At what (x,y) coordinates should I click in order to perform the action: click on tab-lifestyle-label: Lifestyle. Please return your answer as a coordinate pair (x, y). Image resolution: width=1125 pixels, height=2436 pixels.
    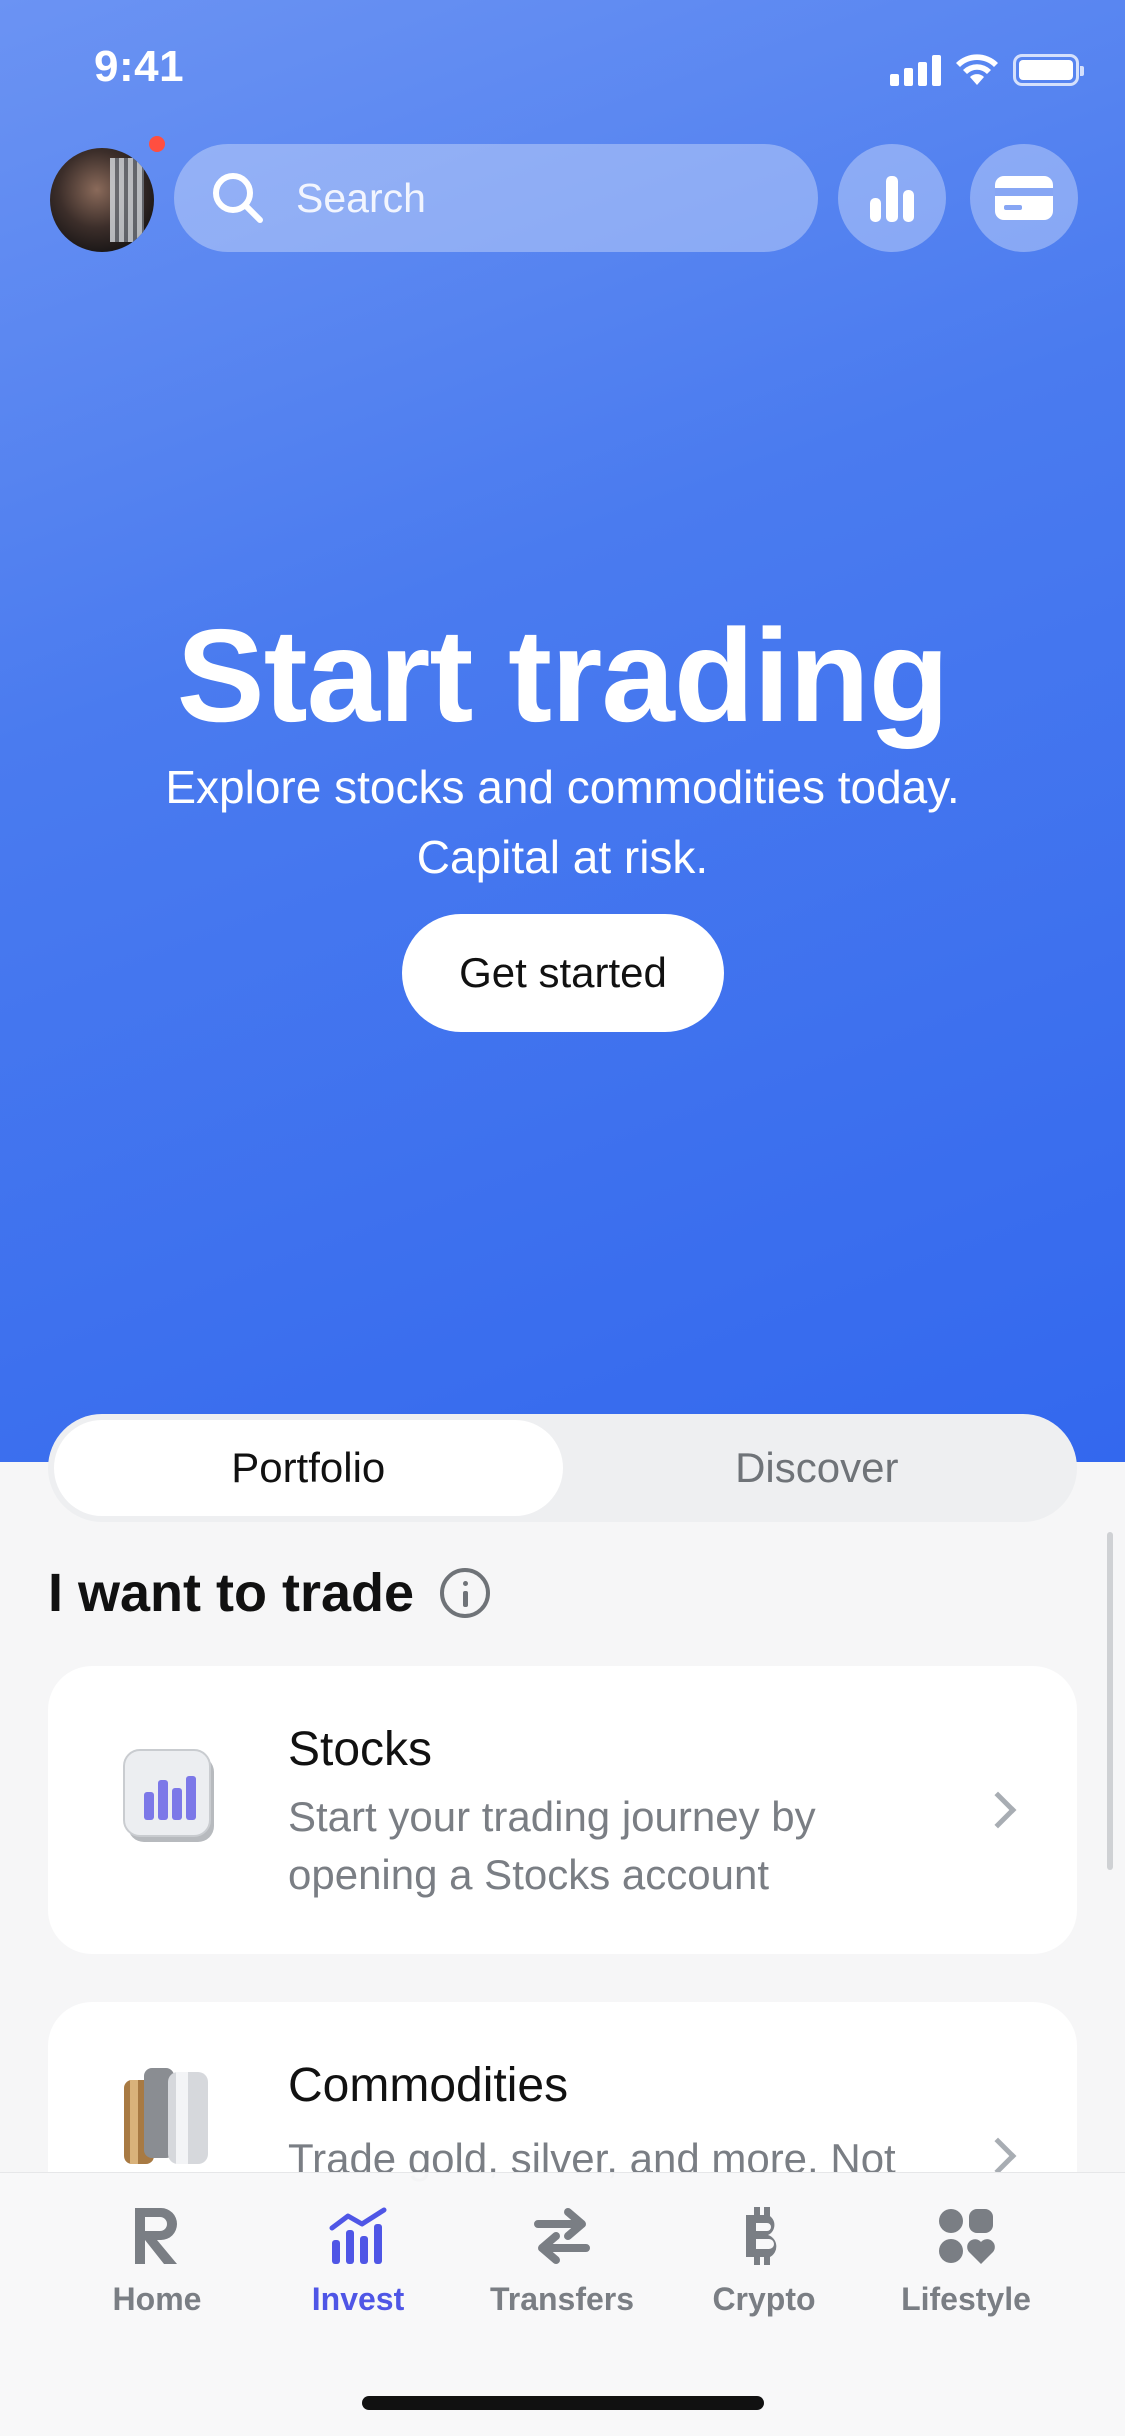
    Looking at the image, I should click on (966, 2299).